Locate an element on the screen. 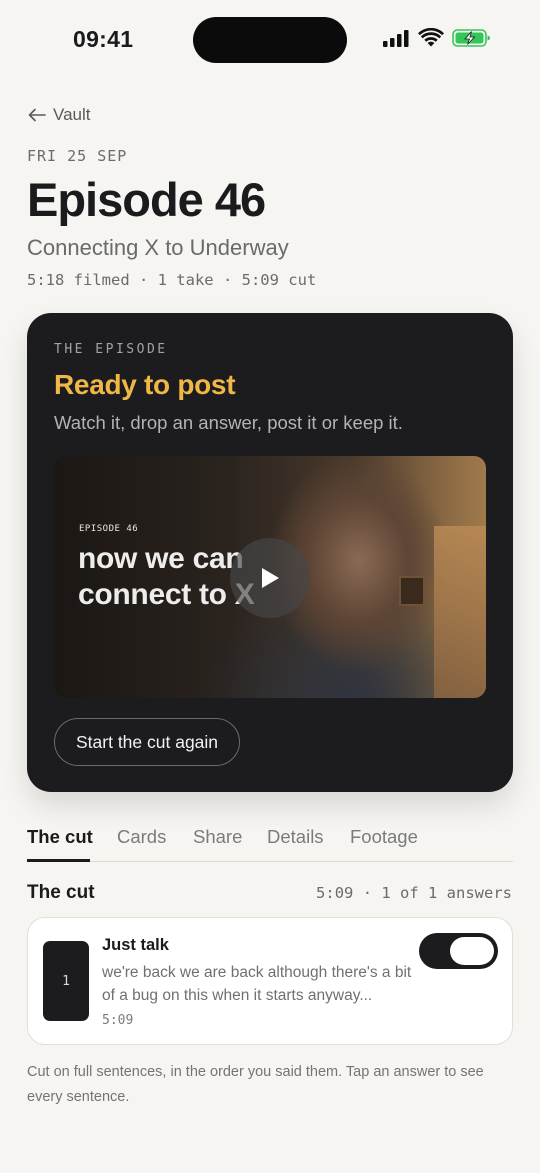 The width and height of the screenshot is (540, 1173). video-background-frame is located at coordinates (412, 591).